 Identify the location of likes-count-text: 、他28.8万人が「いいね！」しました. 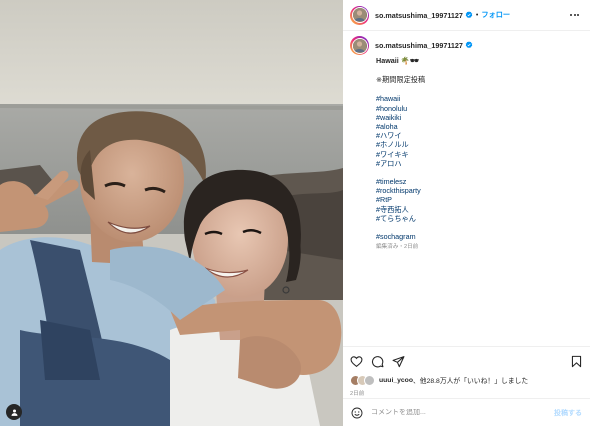
(471, 381).